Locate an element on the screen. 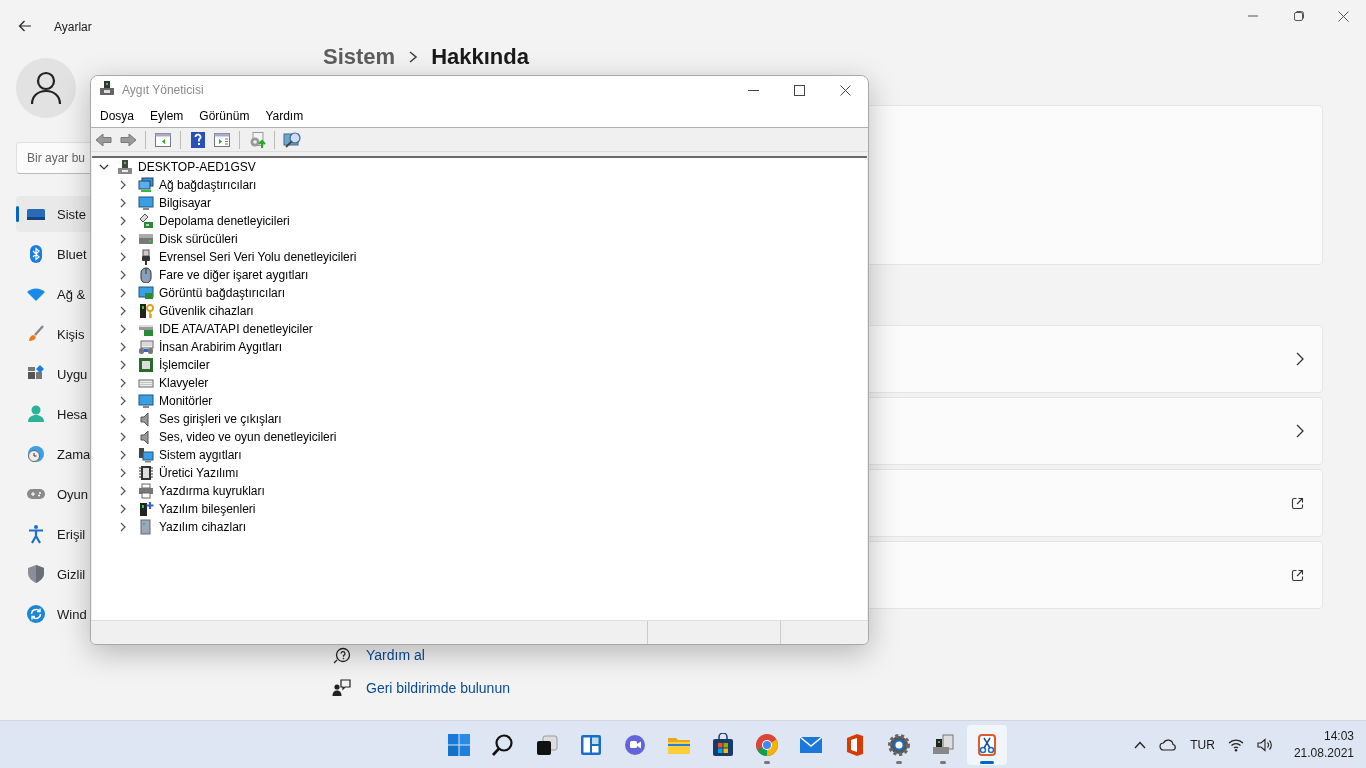 This screenshot has height=768, width=1366. nav-label: Siste is located at coordinates (71, 214).